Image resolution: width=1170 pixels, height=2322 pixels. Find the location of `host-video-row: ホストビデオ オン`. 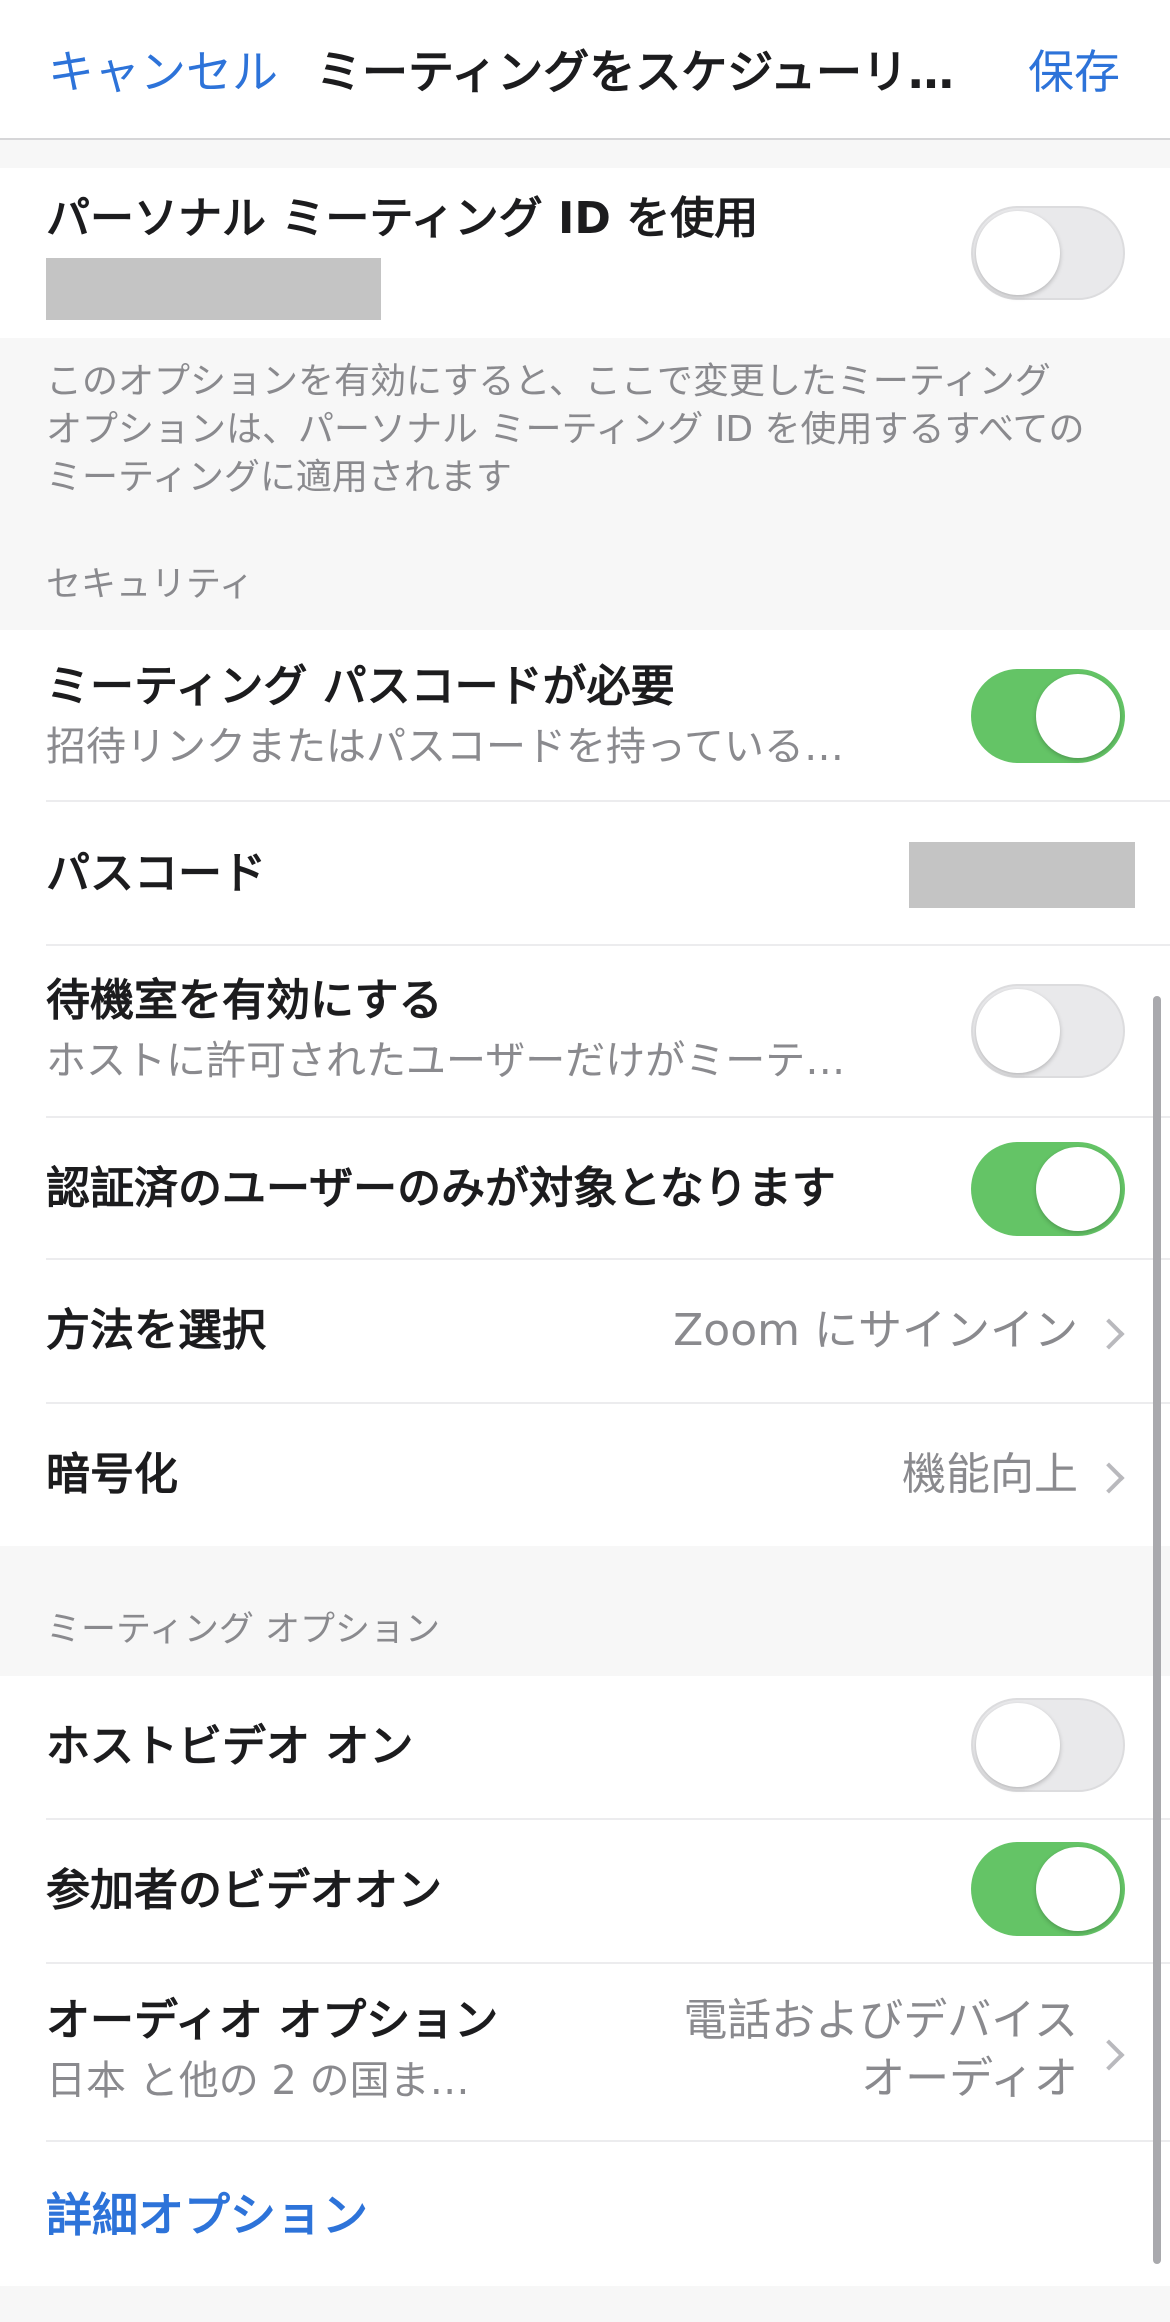

host-video-row: ホストビデオ オン is located at coordinates (585, 1748).